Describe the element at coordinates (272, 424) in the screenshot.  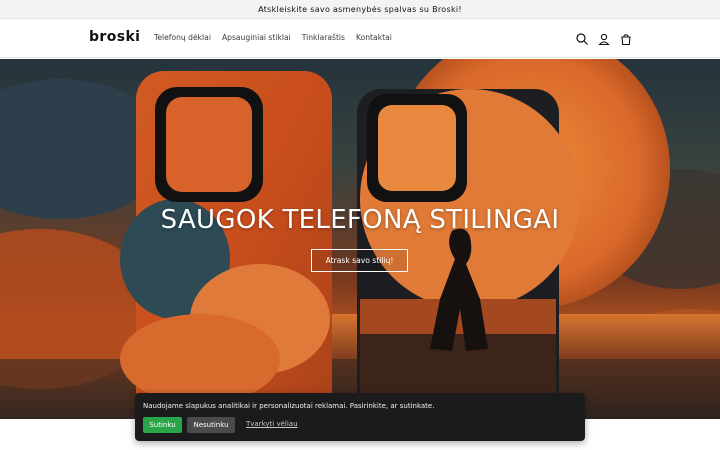
I see `manage-cookies-link: Tvarkyti vėliau` at that location.